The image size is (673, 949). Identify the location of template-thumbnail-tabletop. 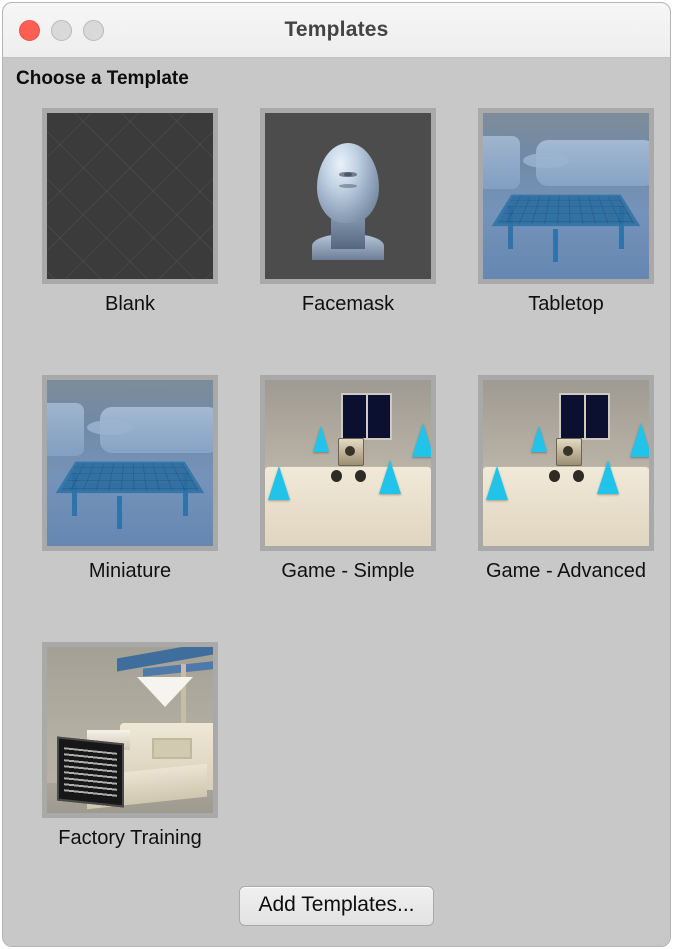
(566, 196).